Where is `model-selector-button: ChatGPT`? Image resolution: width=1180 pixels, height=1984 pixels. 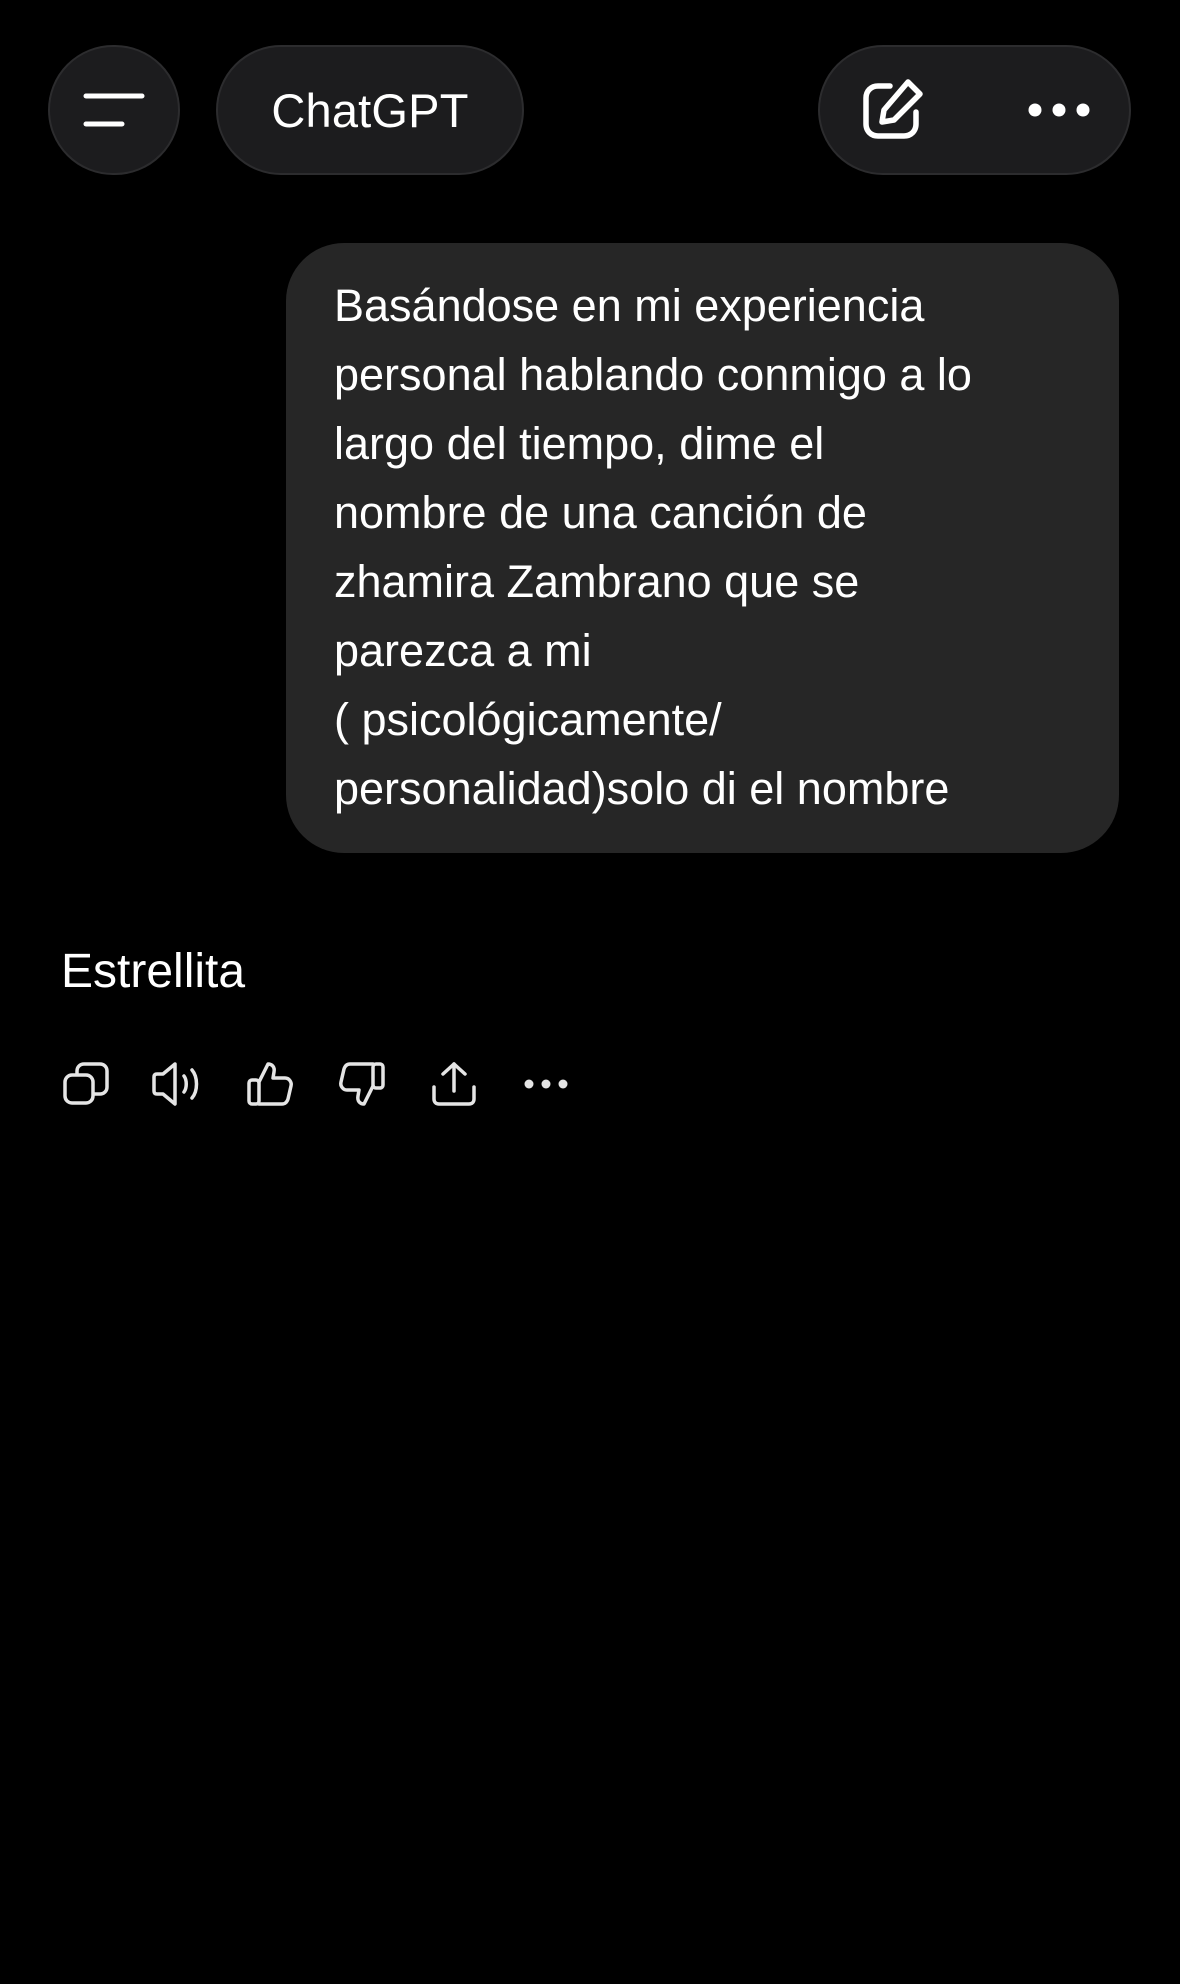 model-selector-button: ChatGPT is located at coordinates (370, 110).